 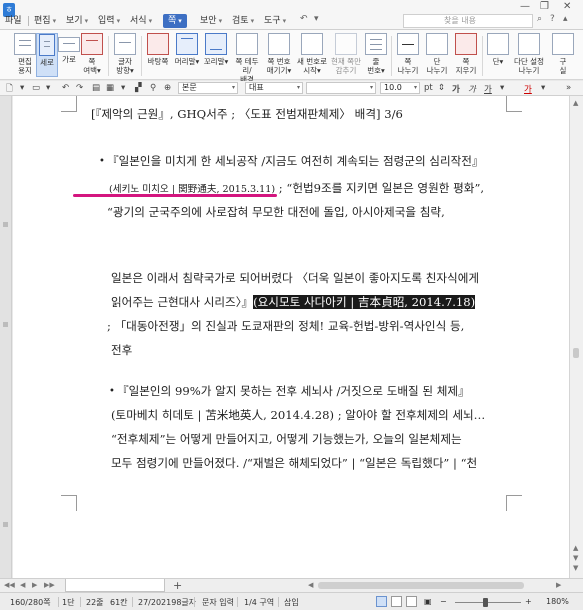 I want to click on undo-icon: ↶, so click(x=65, y=88).